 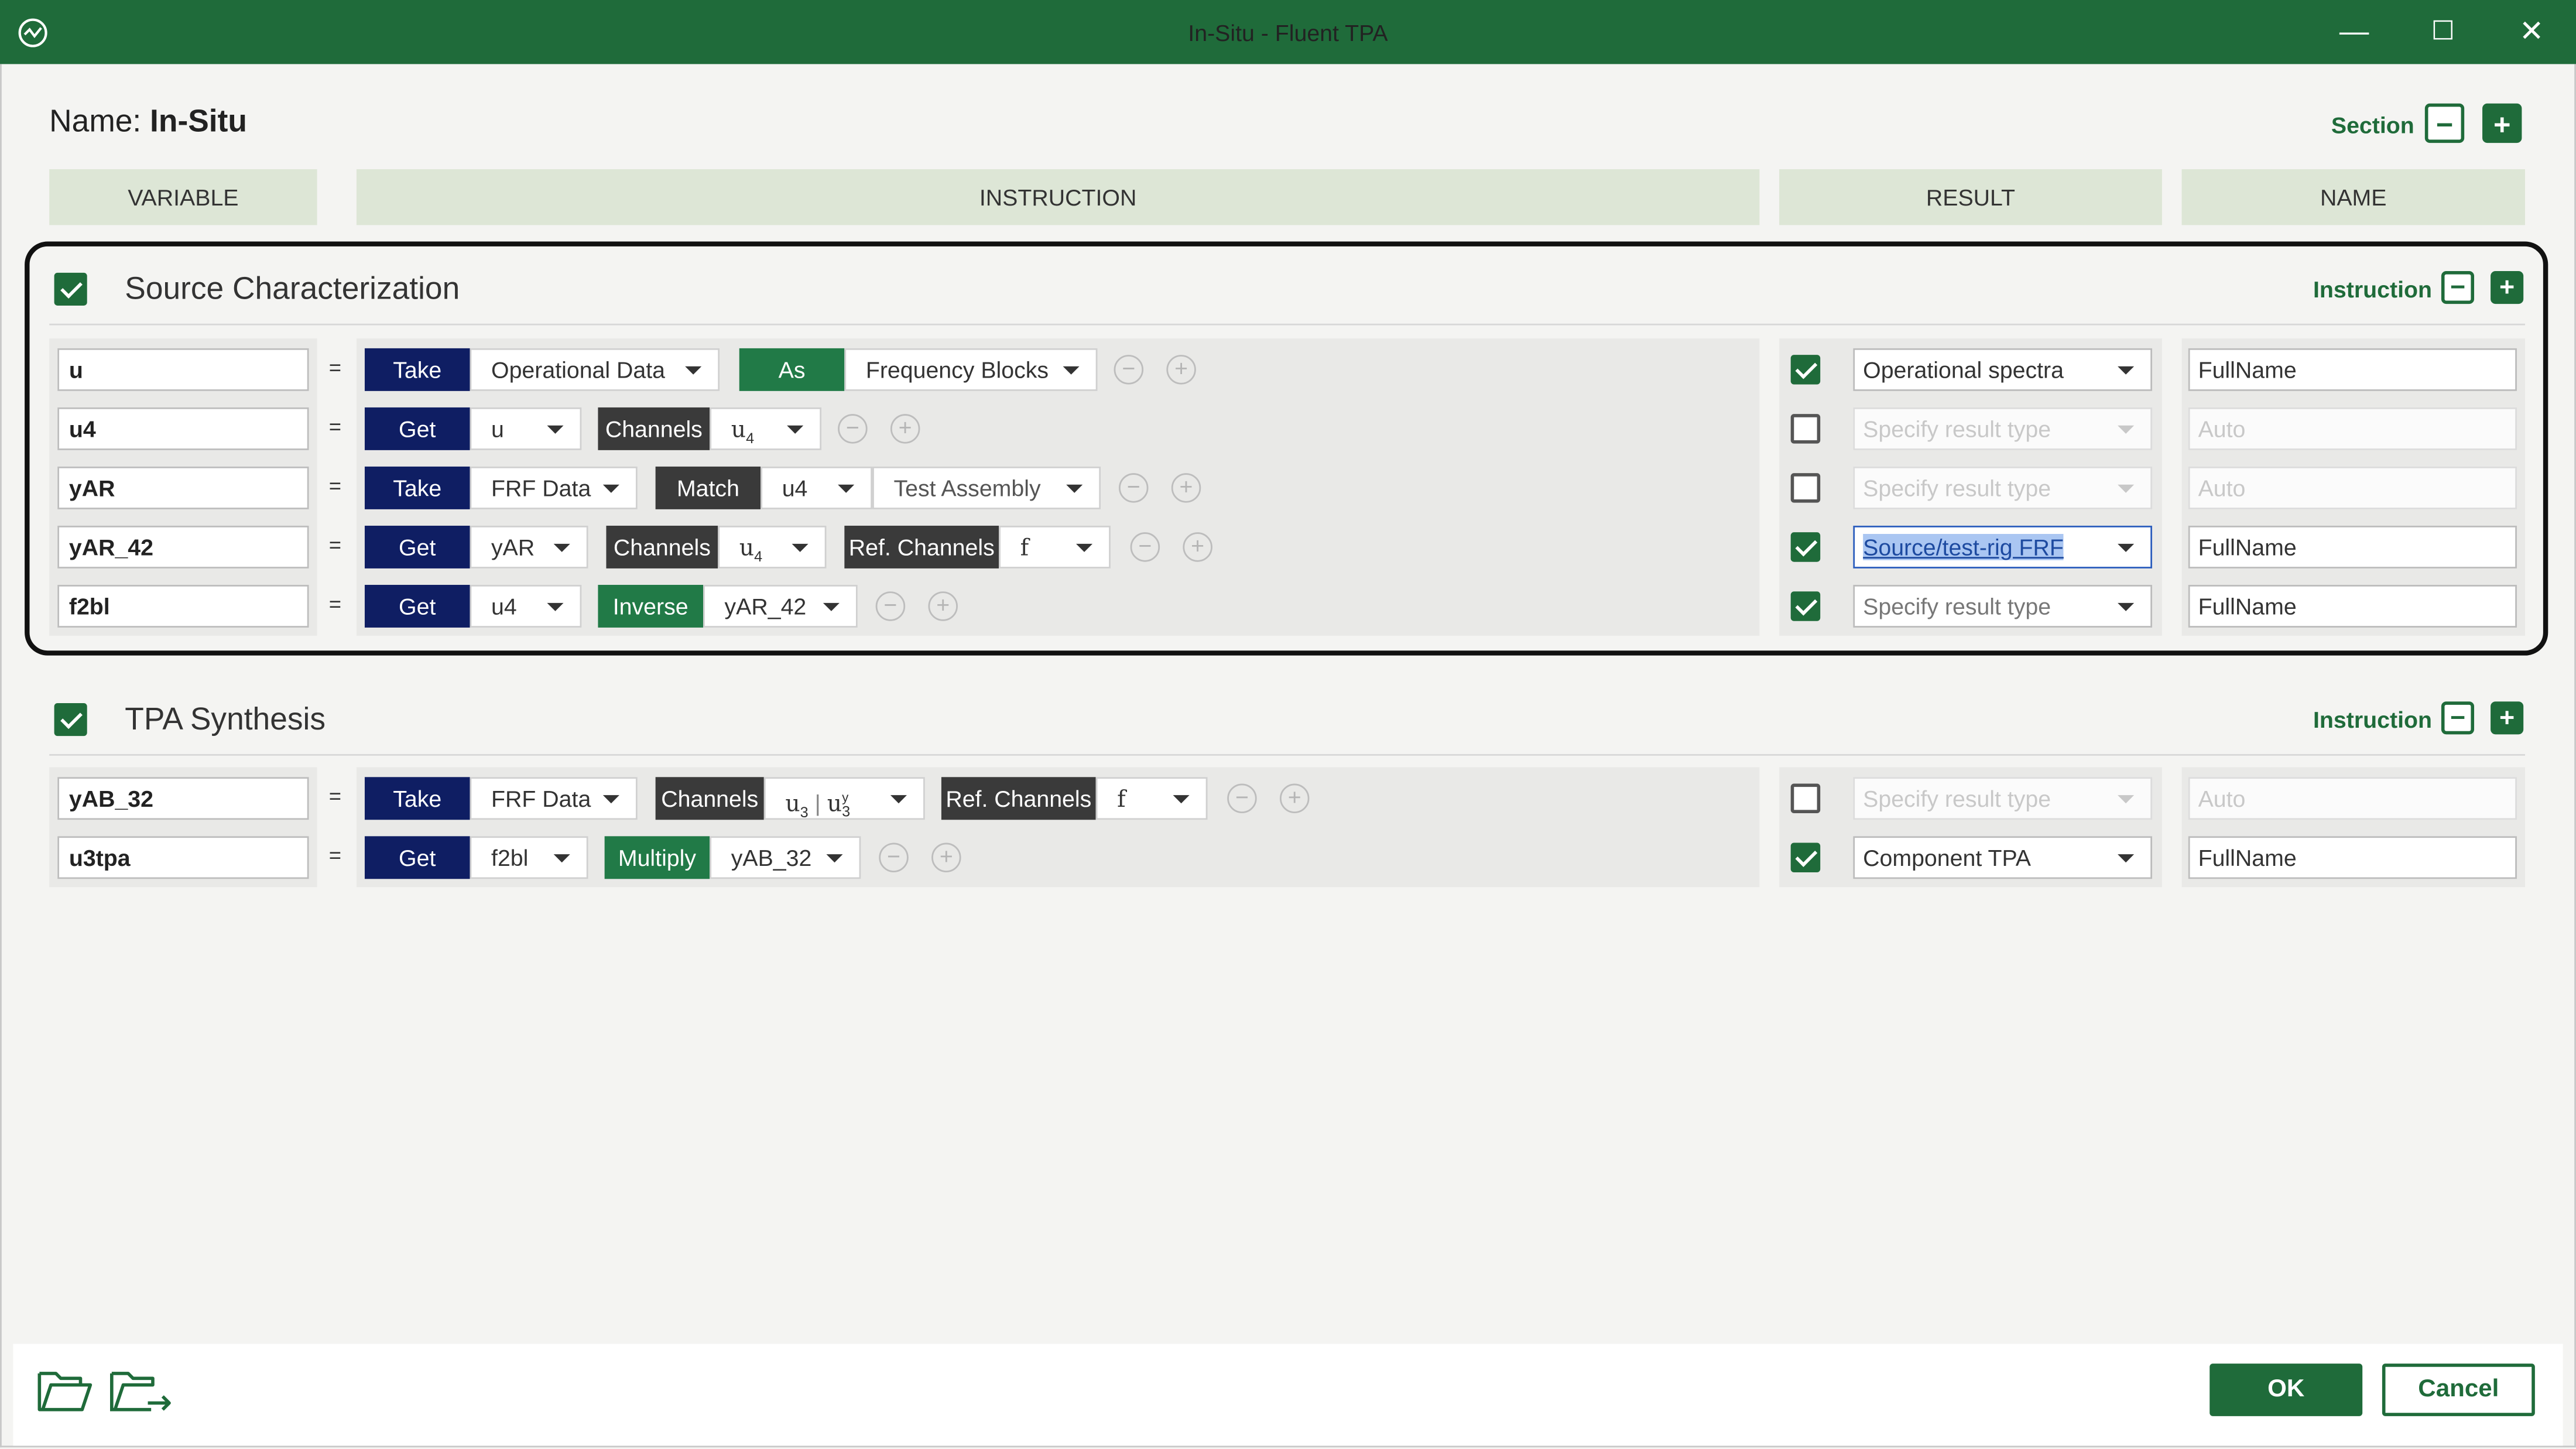 I want to click on variable-input: yAR, so click(x=183, y=487).